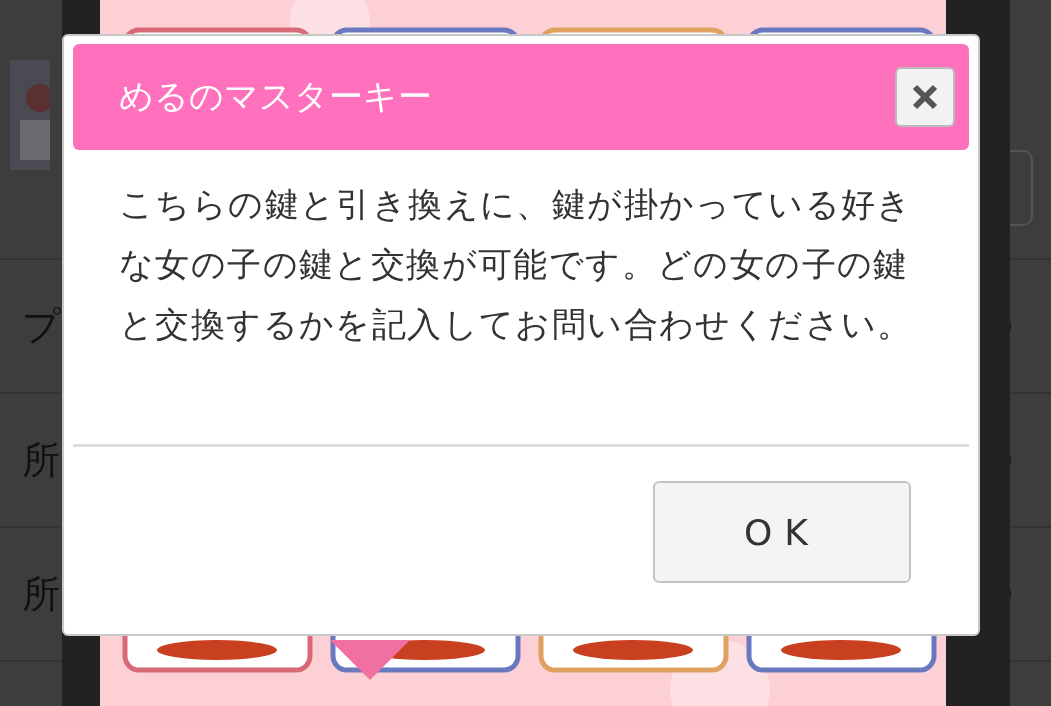 Image resolution: width=1051 pixels, height=706 pixels. I want to click on close-icon, so click(925, 97).